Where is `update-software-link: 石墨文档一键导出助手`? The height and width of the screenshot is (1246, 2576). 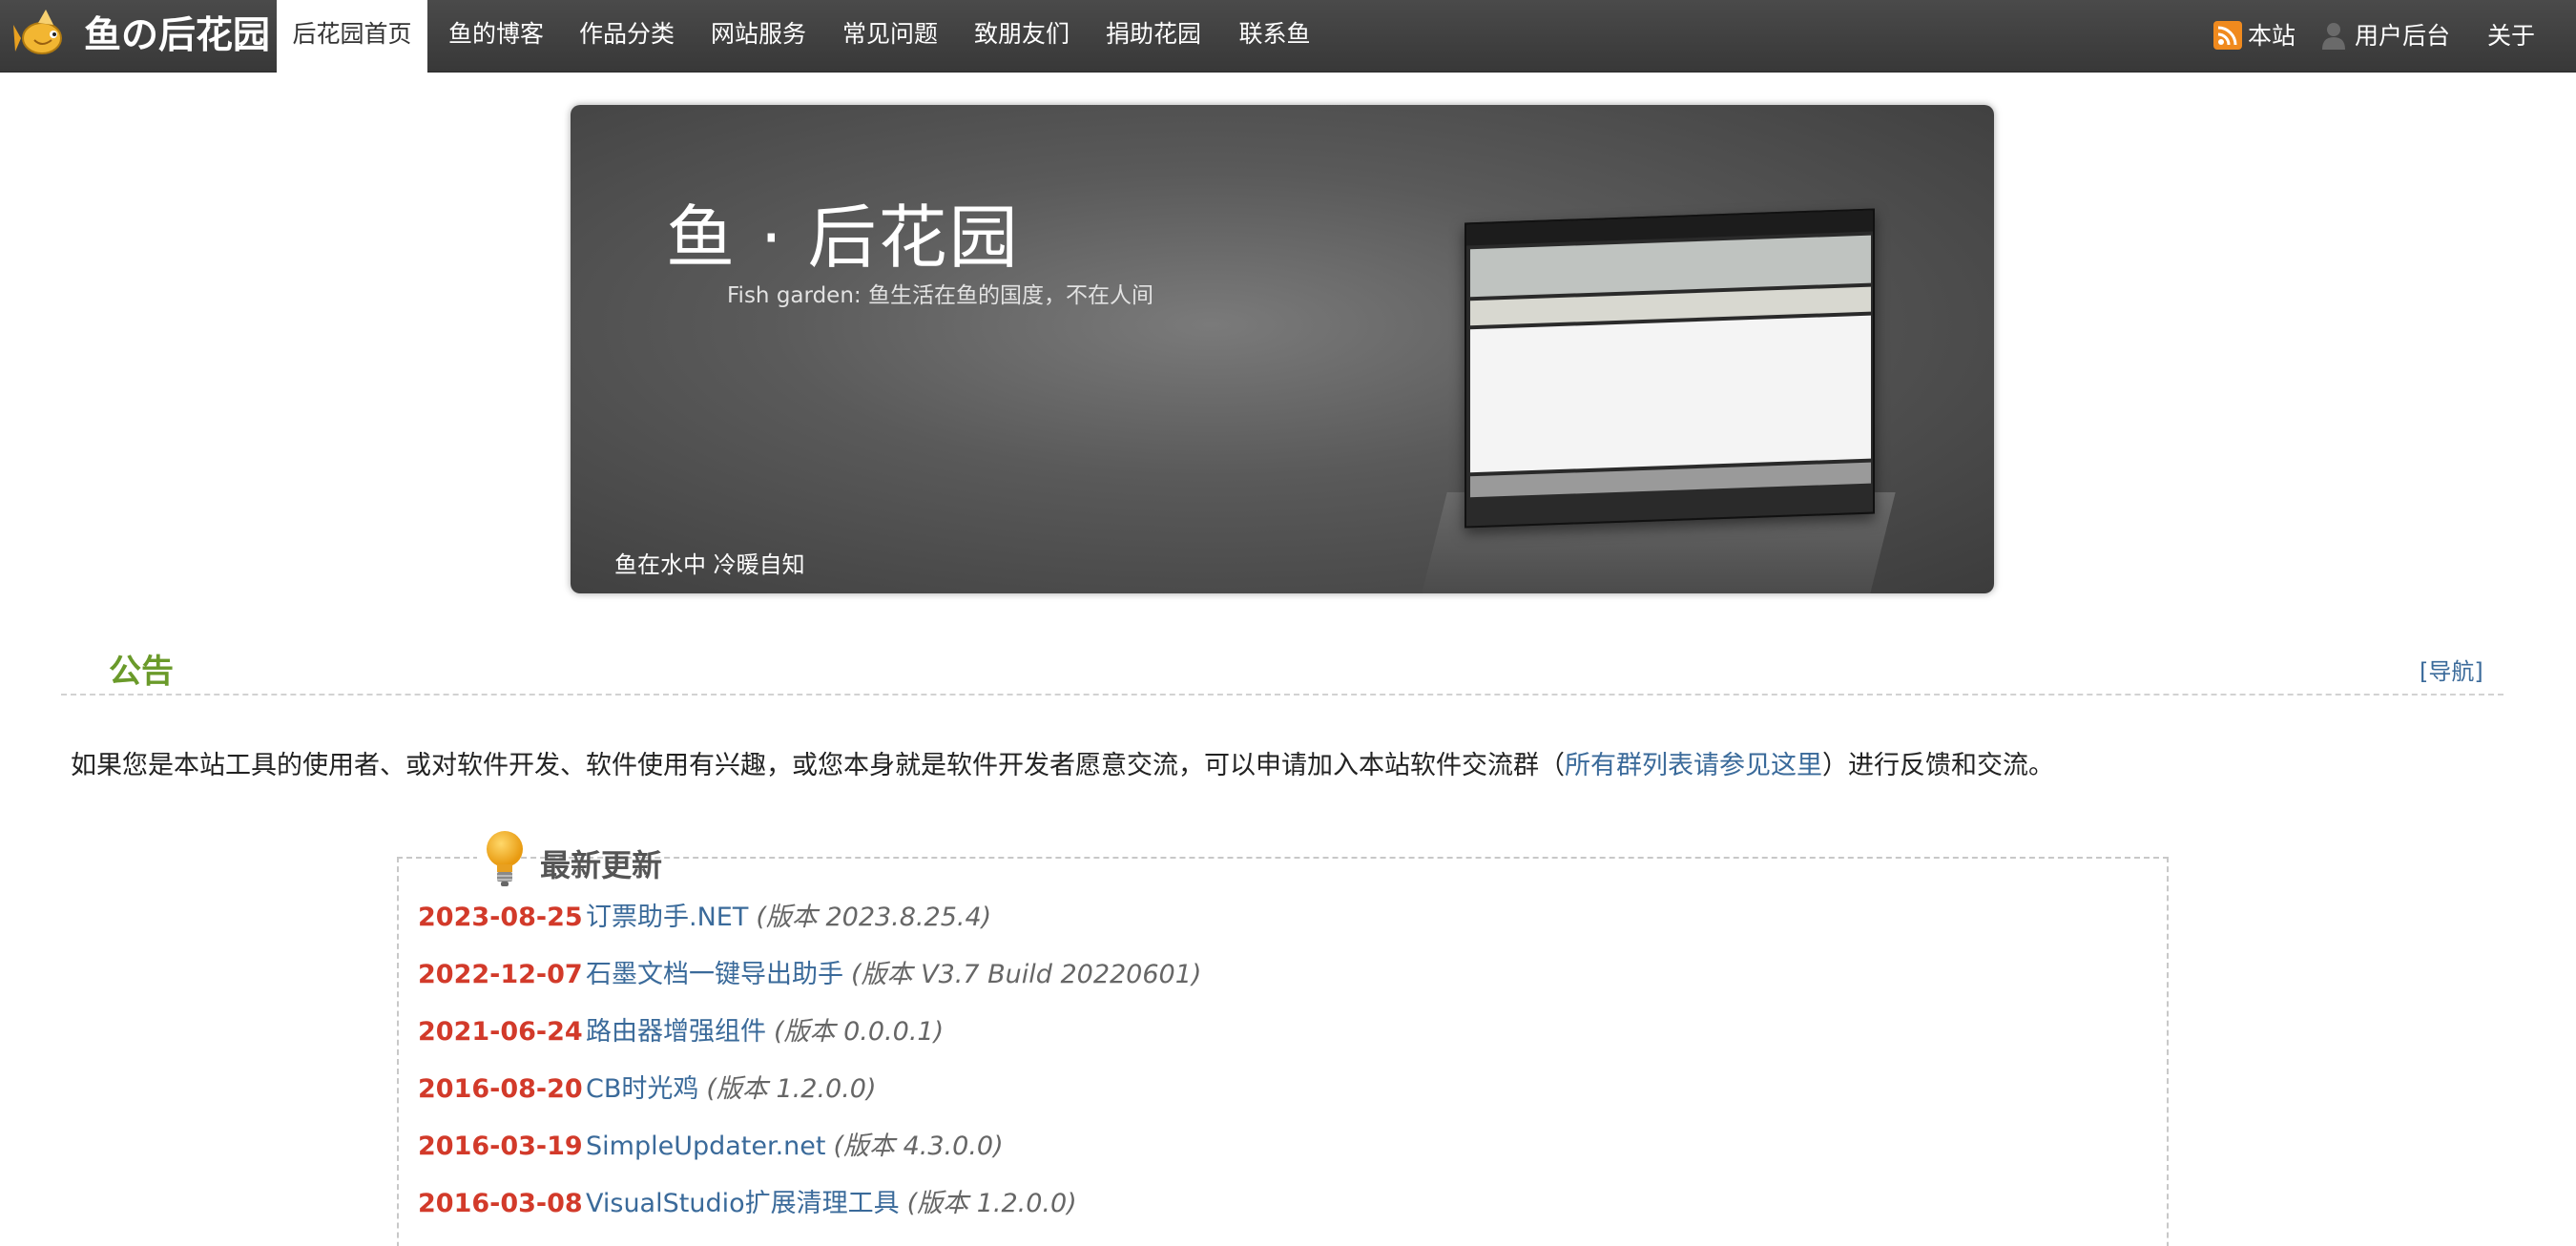
update-software-link: 石墨文档一键导出助手 is located at coordinates (714, 975).